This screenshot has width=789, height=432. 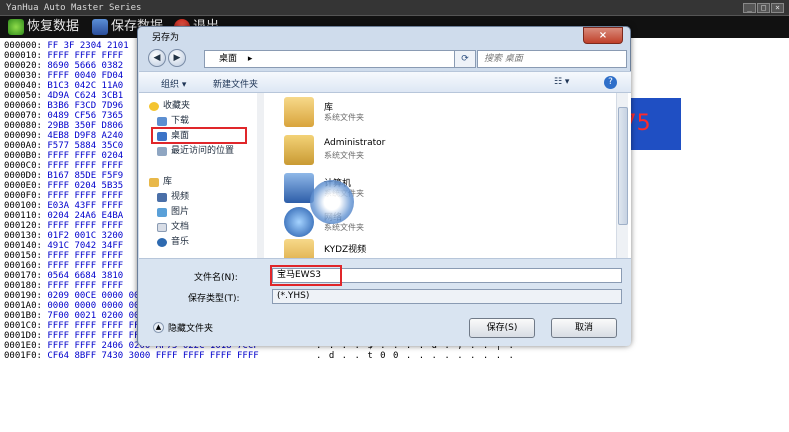 What do you see at coordinates (23, 256) in the screenshot?
I see `hex-address: 000150:` at bounding box center [23, 256].